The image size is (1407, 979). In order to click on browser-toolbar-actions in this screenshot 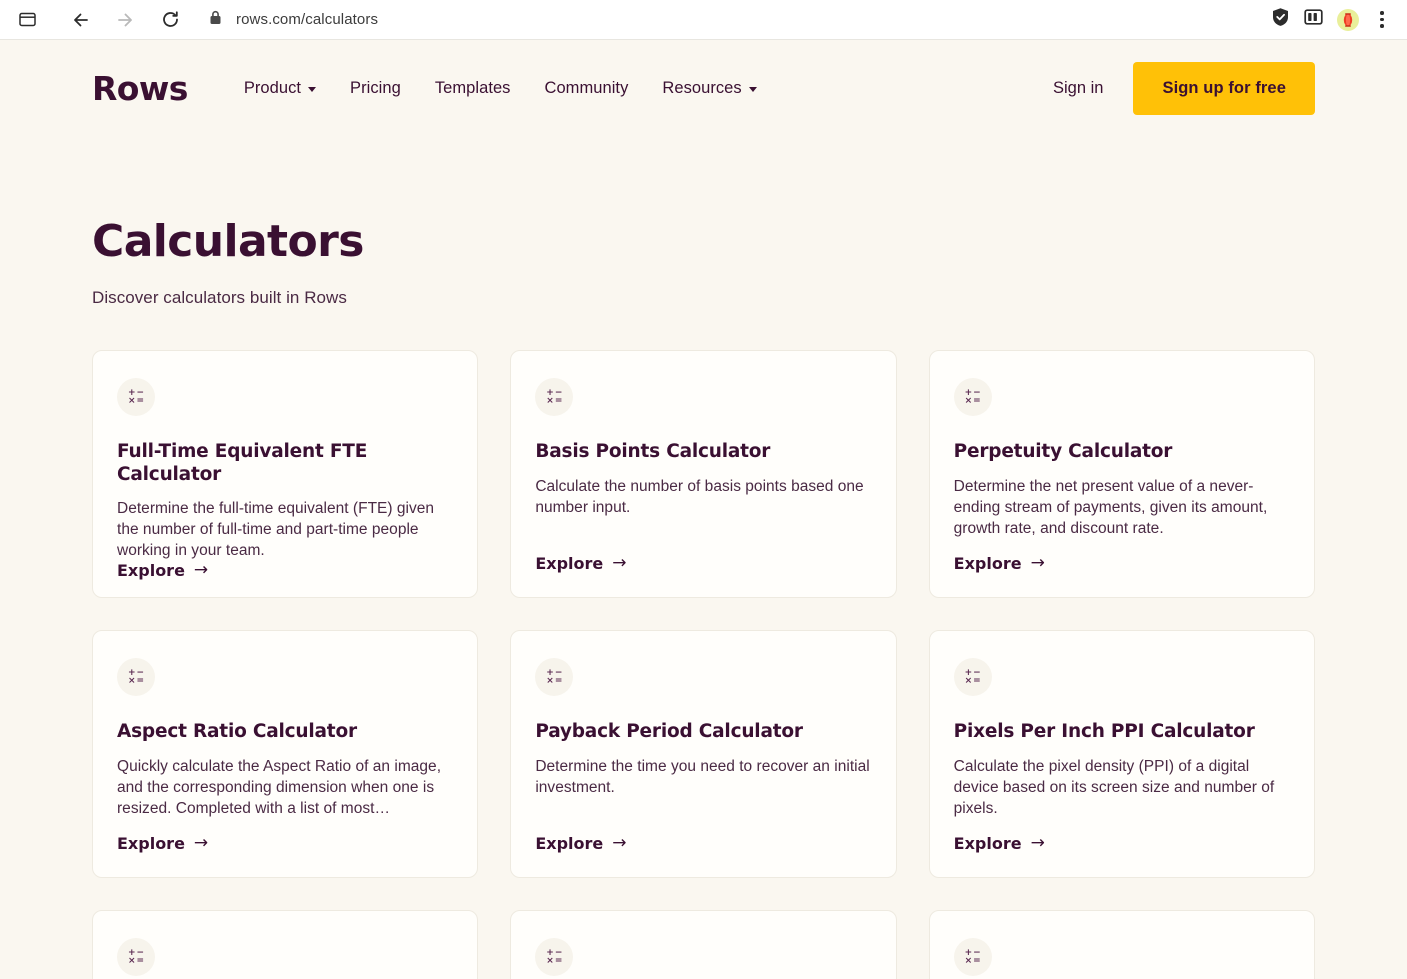, I will do `click(1334, 19)`.